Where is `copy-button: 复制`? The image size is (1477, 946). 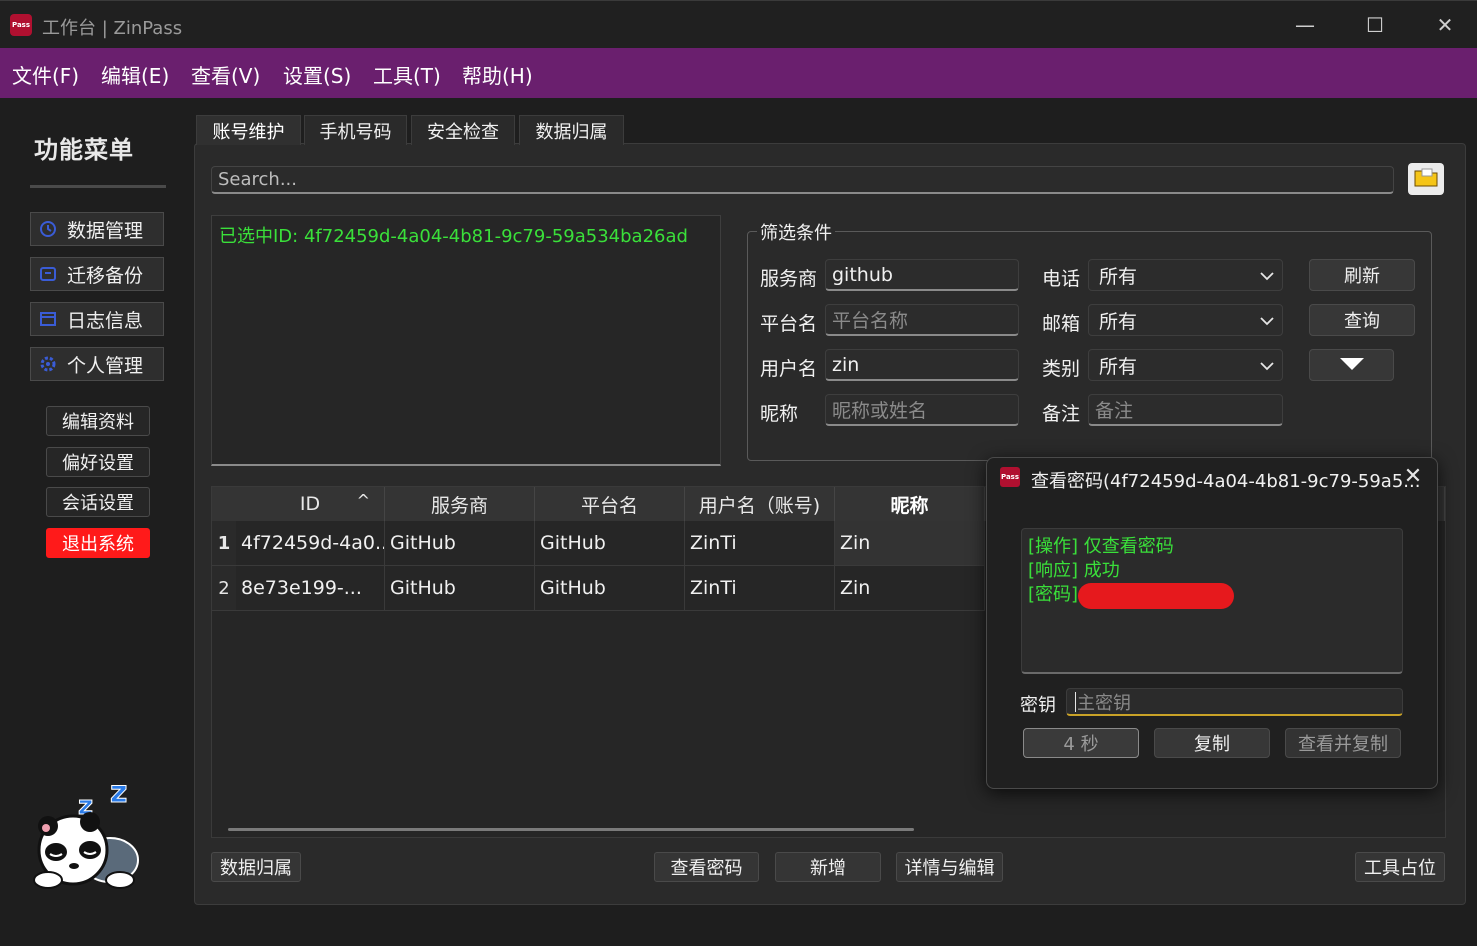
copy-button: 复制 is located at coordinates (1212, 743).